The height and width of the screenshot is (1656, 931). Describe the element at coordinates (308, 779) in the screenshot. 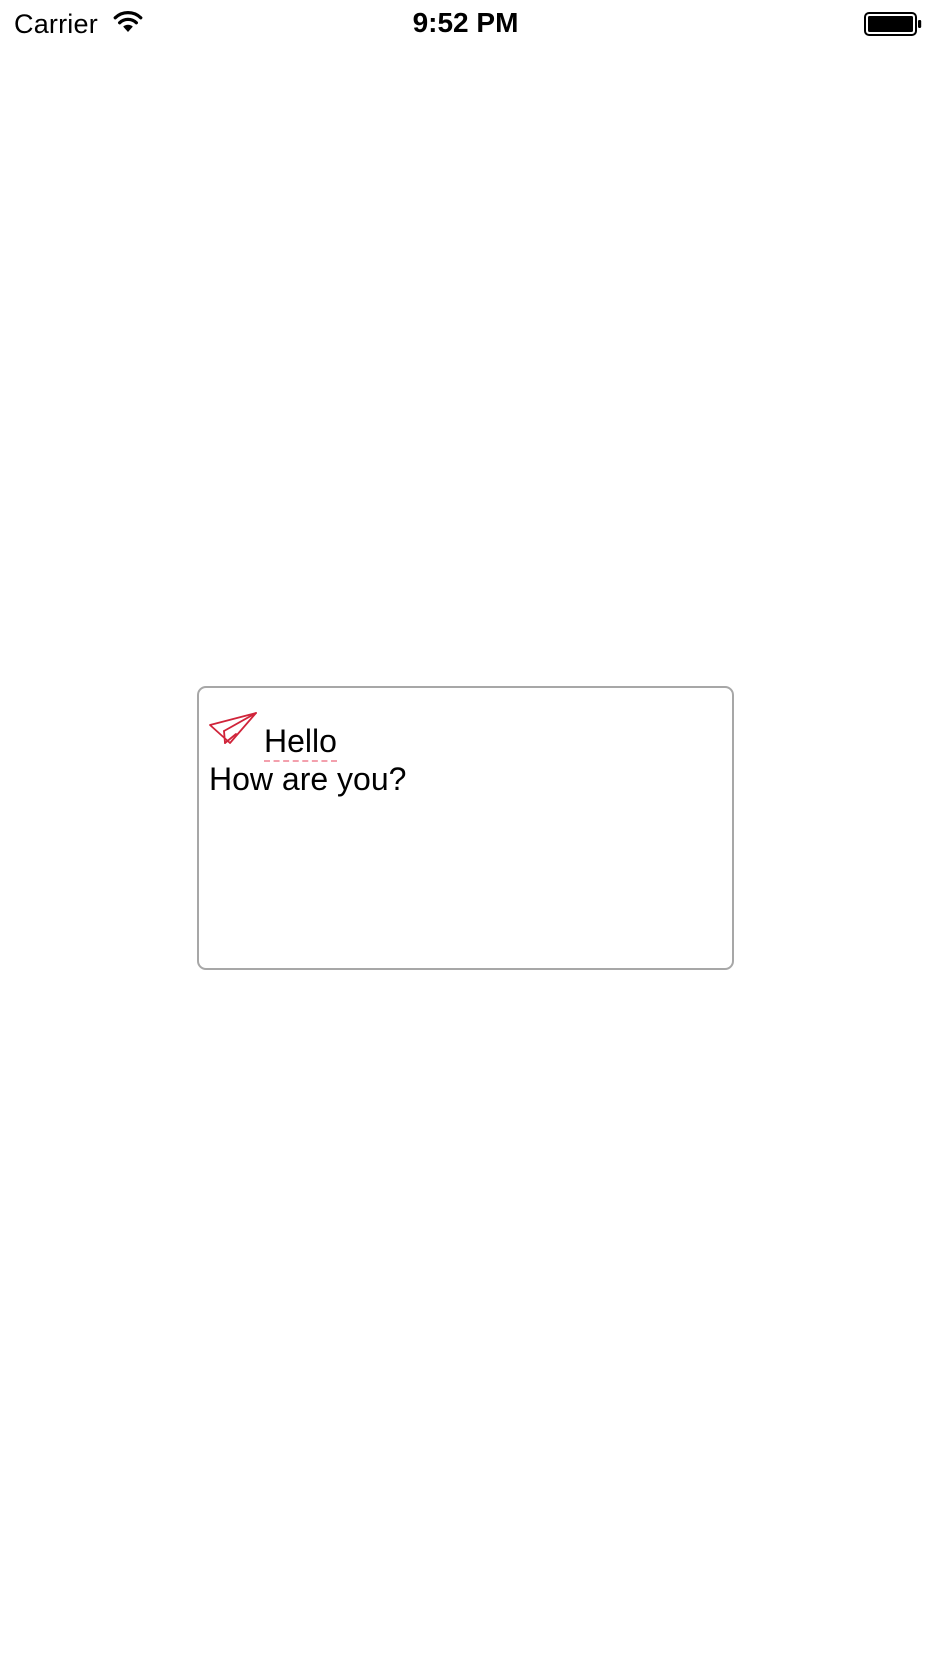

I see `text-line-question: How are you?` at that location.